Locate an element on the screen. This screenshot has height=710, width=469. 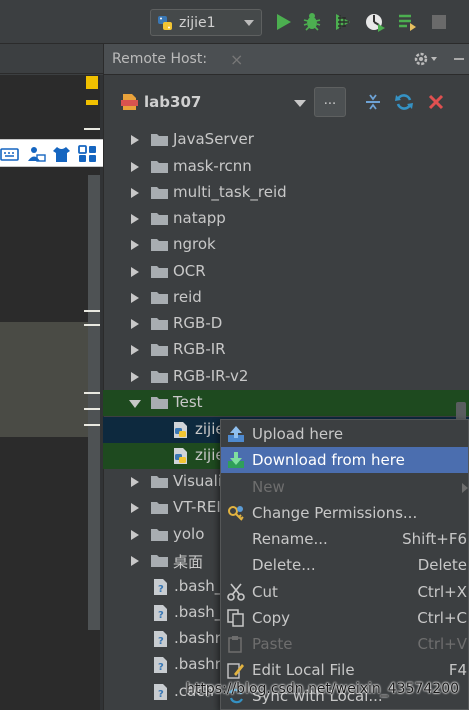
tree-item-label: ngrok is located at coordinates (194, 244).